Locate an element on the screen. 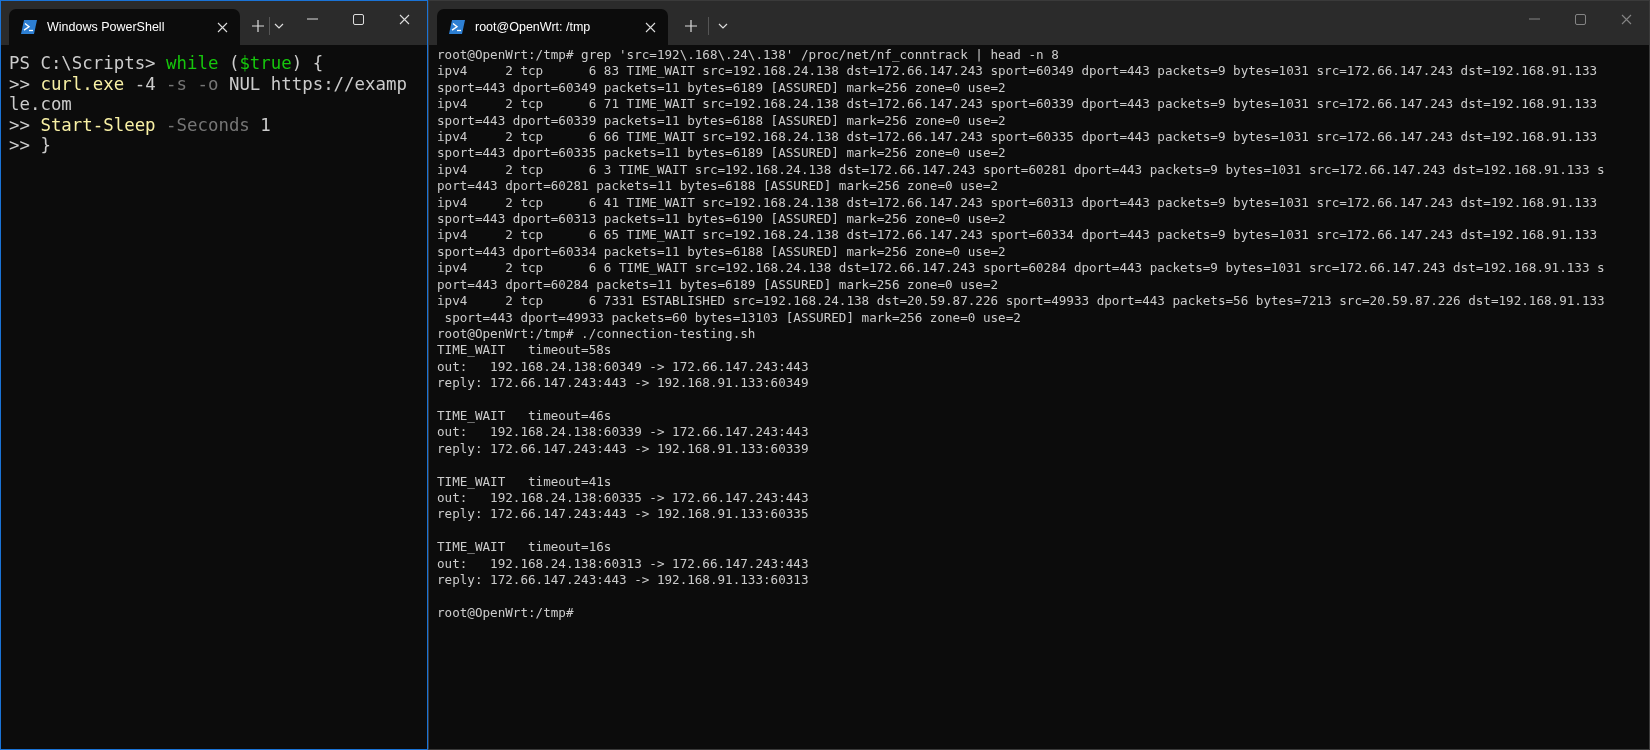 The width and height of the screenshot is (1650, 750). terminal-line: root@OpenWrt:/tmp# grep 'src=192\.168\.24\.138' /proc/net/nf_conntrack | head -n 8 is located at coordinates (748, 55).